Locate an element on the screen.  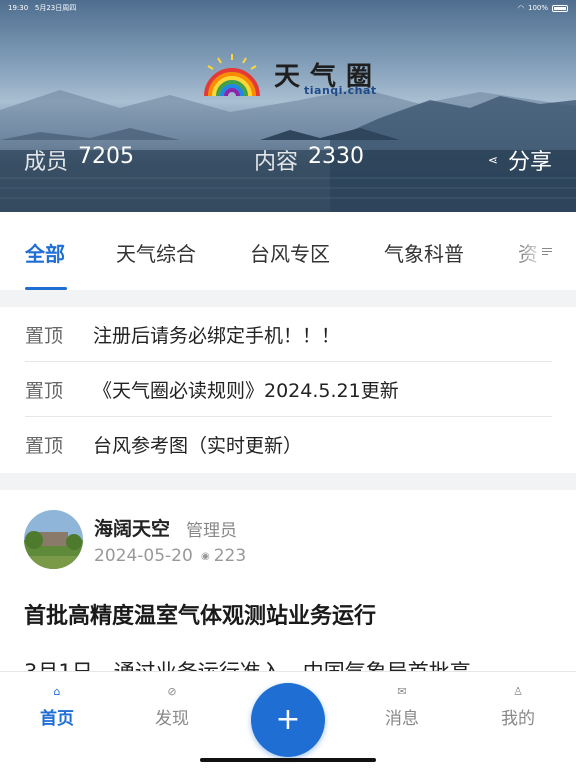
nav-profile-label: 我的 is located at coordinates (518, 719).